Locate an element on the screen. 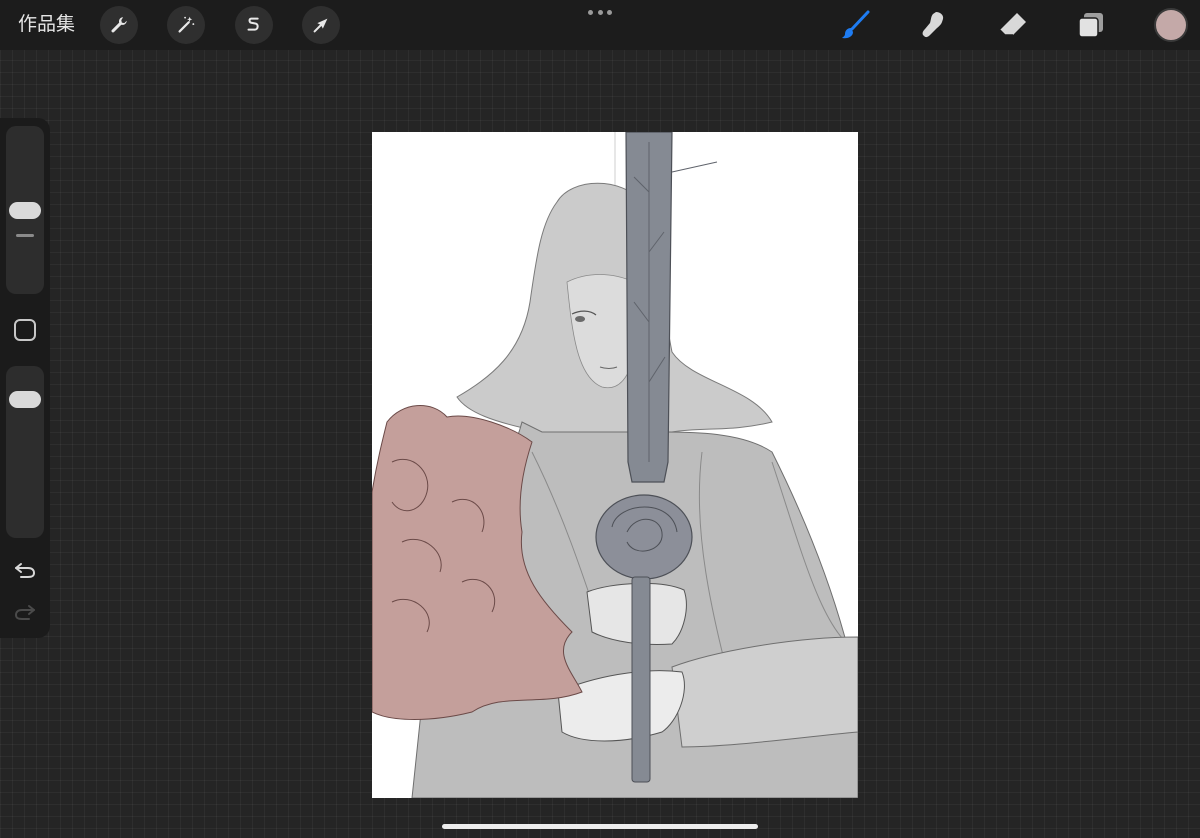 The height and width of the screenshot is (838, 1200). eraser-icon is located at coordinates (1012, 24).